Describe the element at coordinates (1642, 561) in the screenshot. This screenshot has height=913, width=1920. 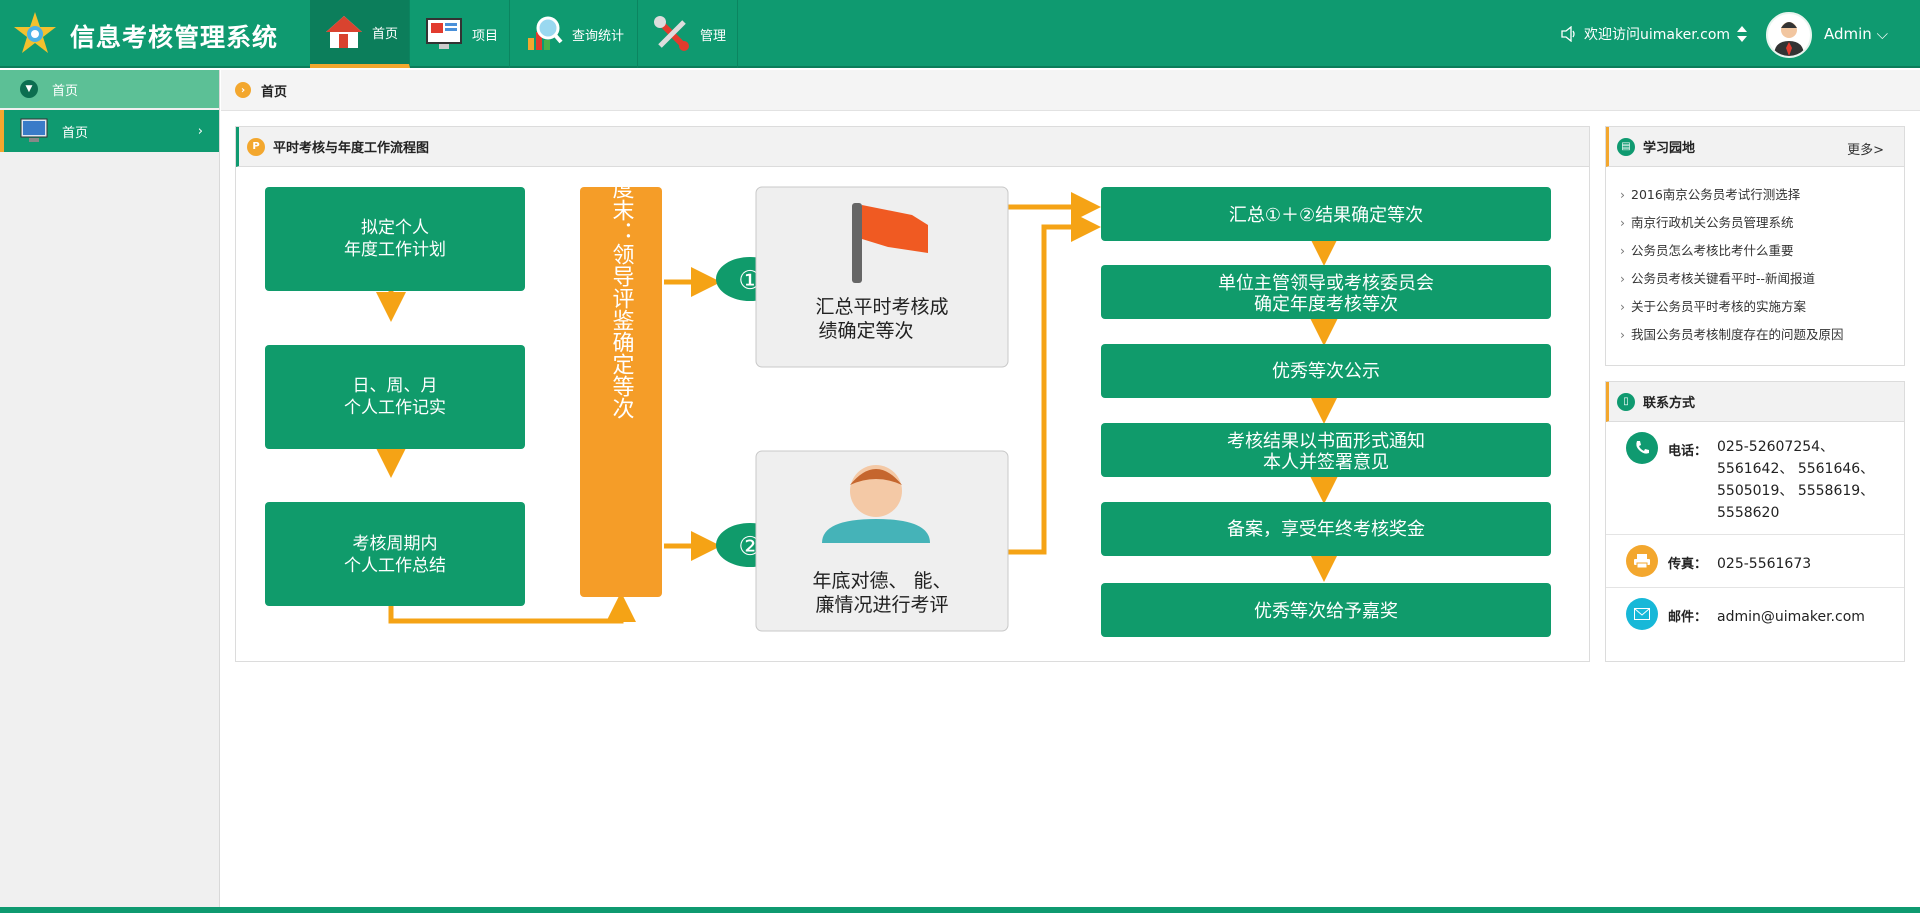
I see `printer-icon` at that location.